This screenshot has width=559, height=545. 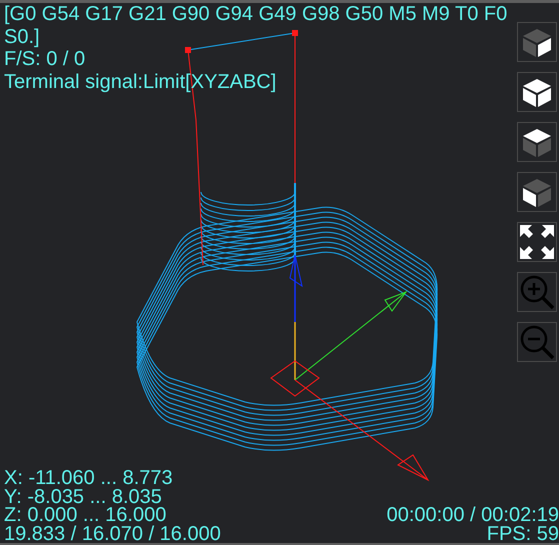 What do you see at coordinates (472, 515) in the screenshot?
I see `time-text: 00:00:00 / 00:02:19` at bounding box center [472, 515].